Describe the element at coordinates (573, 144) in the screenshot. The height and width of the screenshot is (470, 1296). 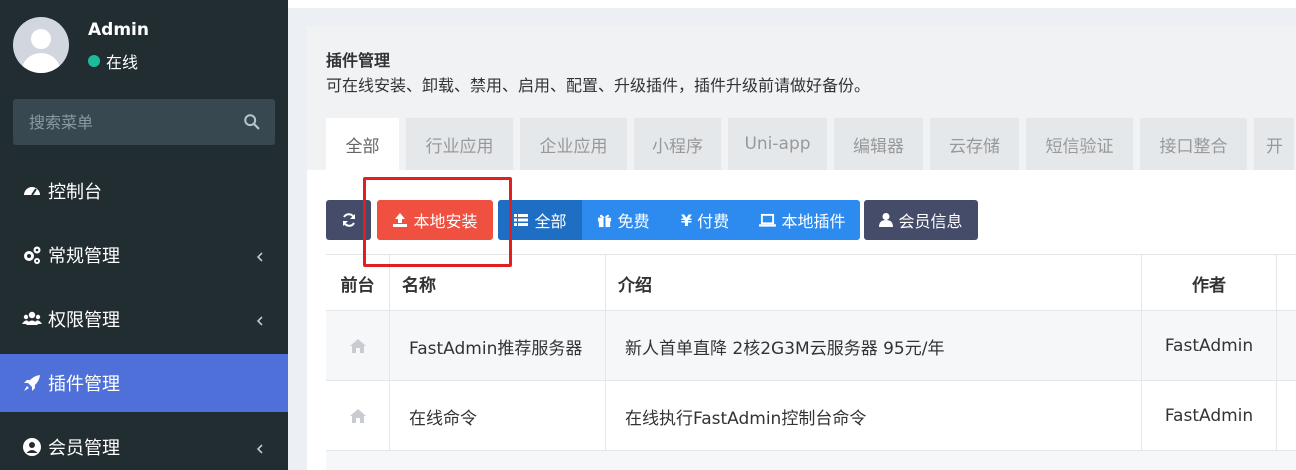
I see `tab-enterprise: 企业应用` at that location.